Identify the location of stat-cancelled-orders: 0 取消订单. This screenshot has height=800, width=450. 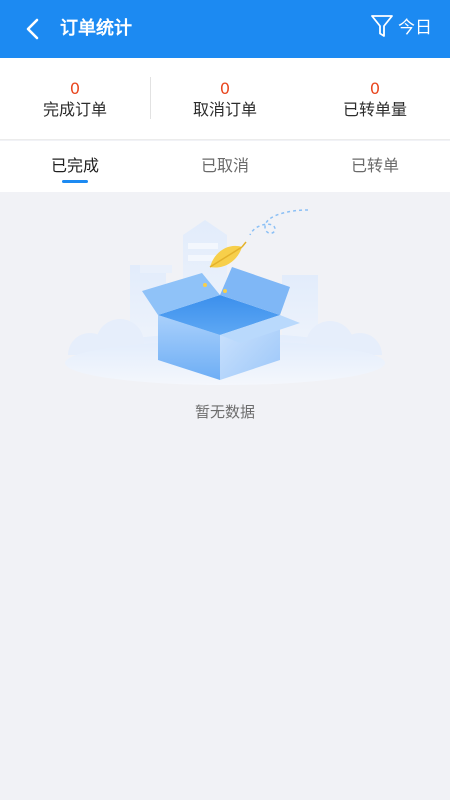
(225, 99).